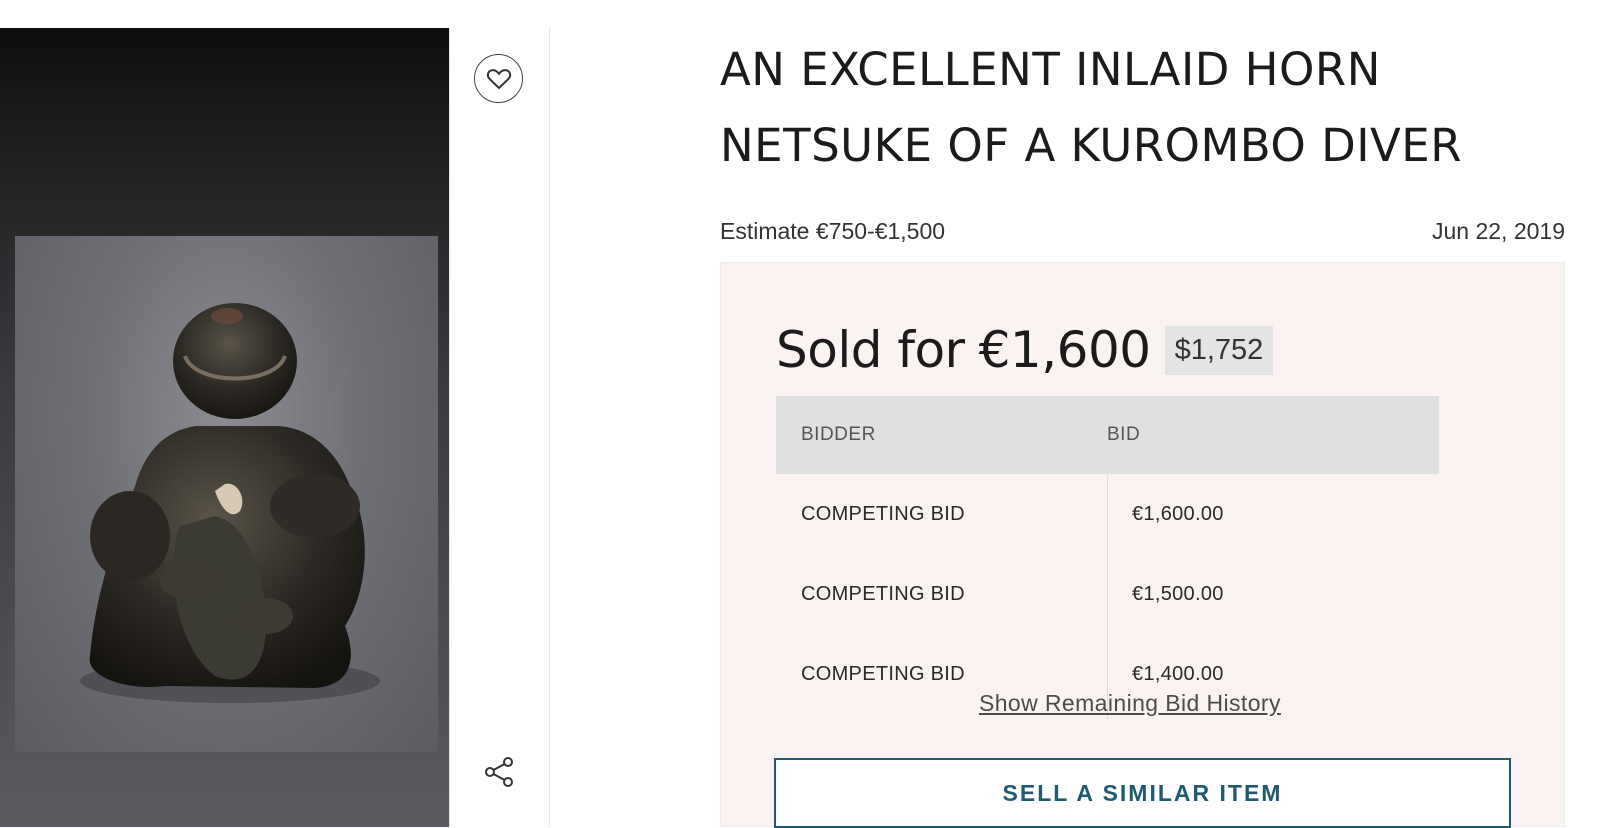 The width and height of the screenshot is (1600, 828). I want to click on show-bid-history-link: Show Remaining Bid History, so click(1130, 703).